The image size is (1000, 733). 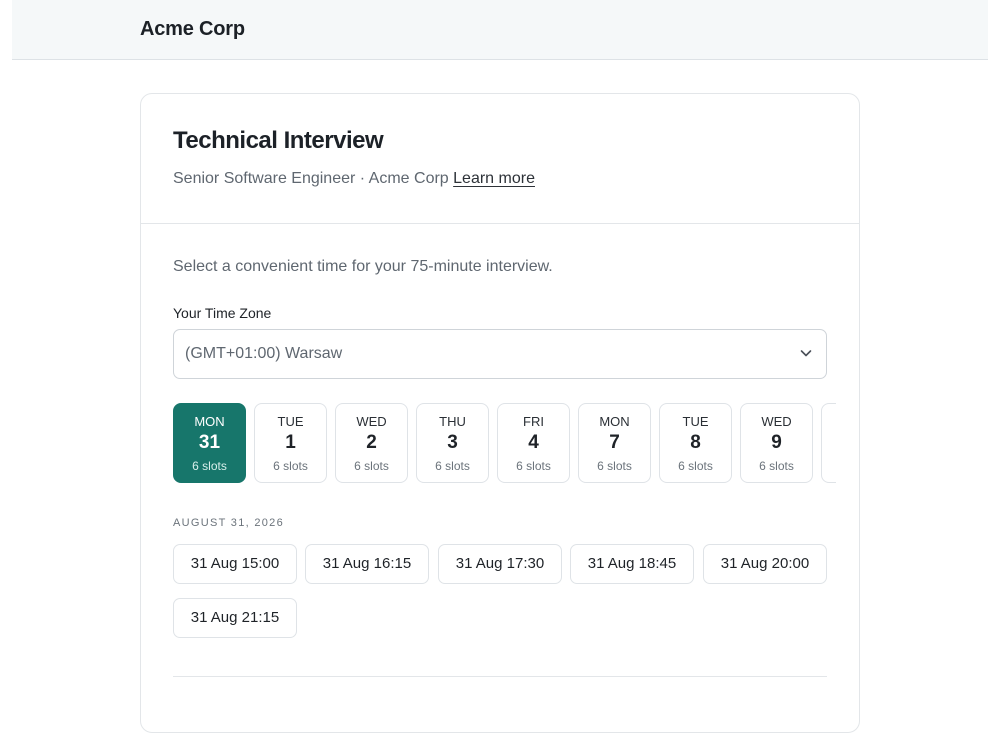 I want to click on day-number: 9, so click(x=776, y=442).